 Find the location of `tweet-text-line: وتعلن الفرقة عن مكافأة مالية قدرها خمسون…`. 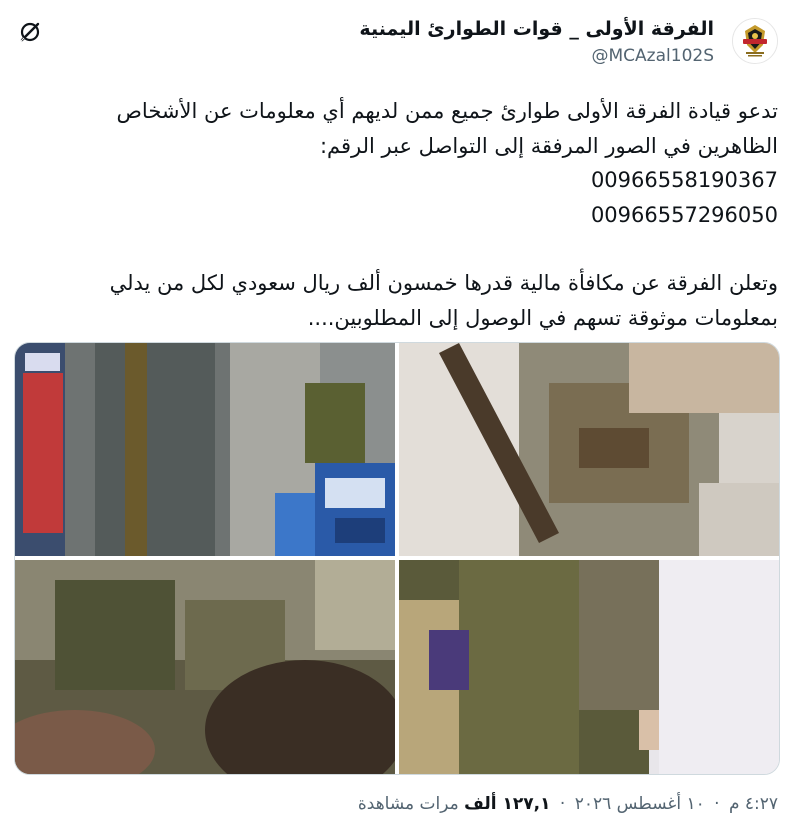

tweet-text-line: وتعلن الفرقة عن مكافأة مالية قدرها خمسون… is located at coordinates (443, 283).